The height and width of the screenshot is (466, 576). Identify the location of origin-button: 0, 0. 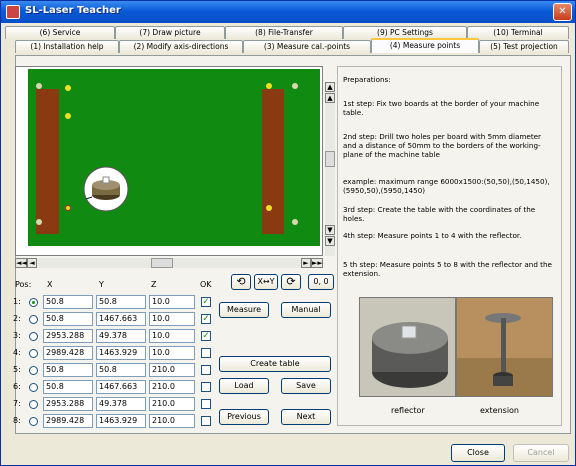
(321, 282).